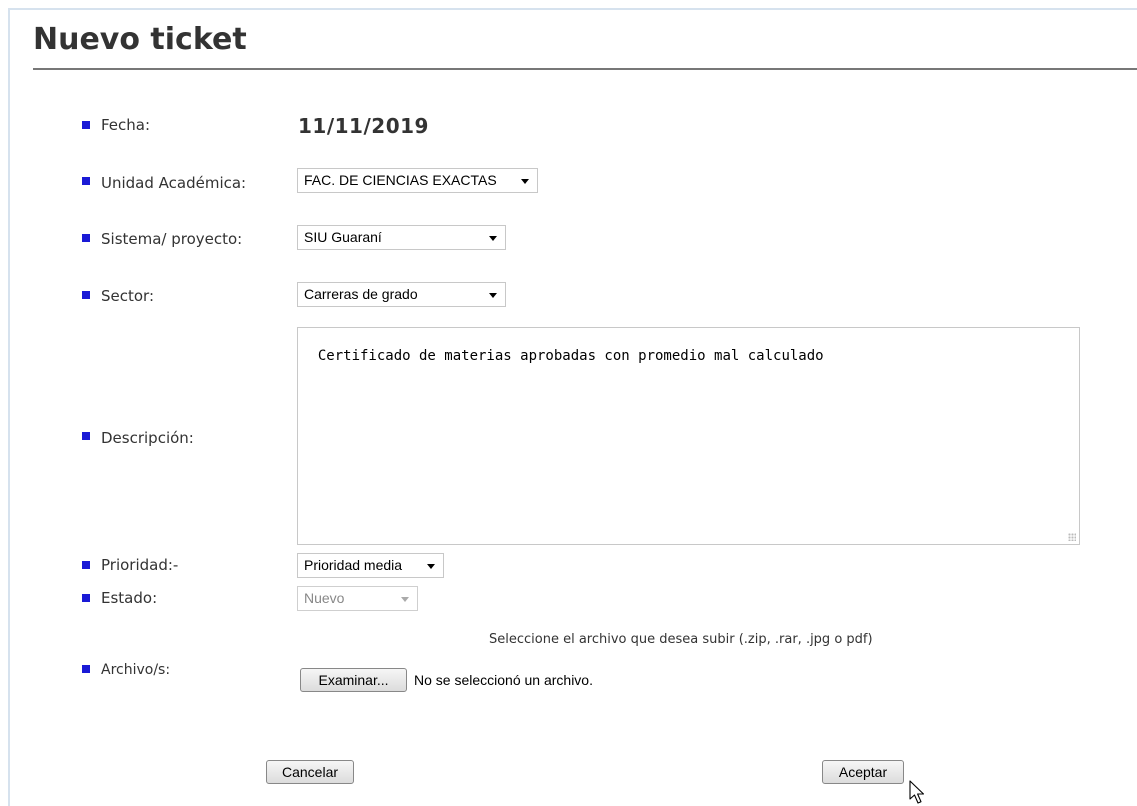 The image size is (1137, 806). What do you see at coordinates (573, 9) in the screenshot?
I see `frame-top-border` at bounding box center [573, 9].